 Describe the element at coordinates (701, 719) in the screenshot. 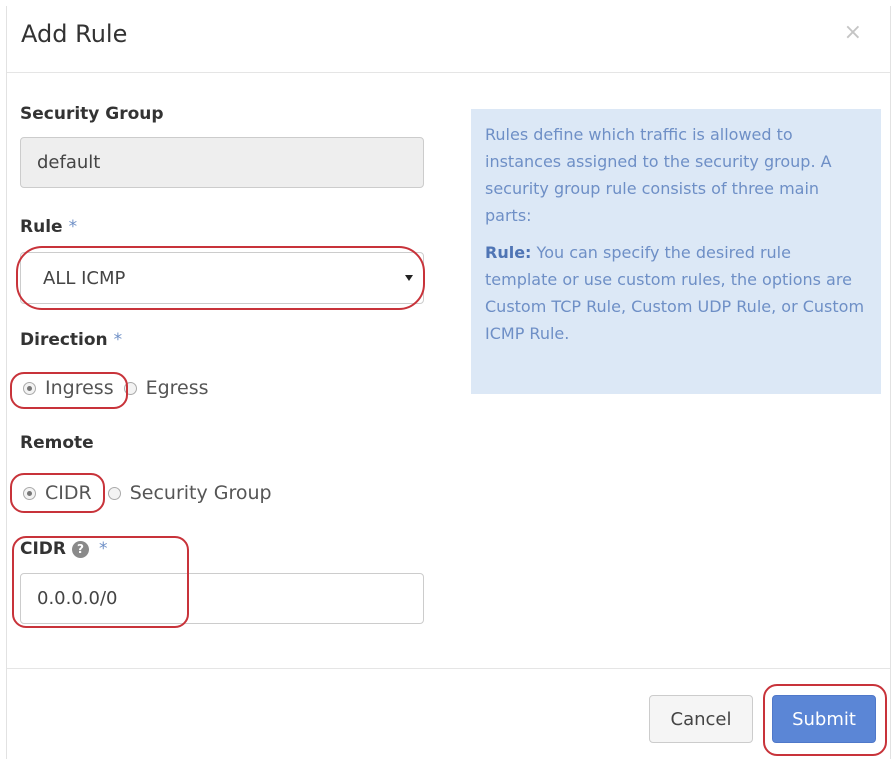

I see `cancel-button: Cancel` at that location.